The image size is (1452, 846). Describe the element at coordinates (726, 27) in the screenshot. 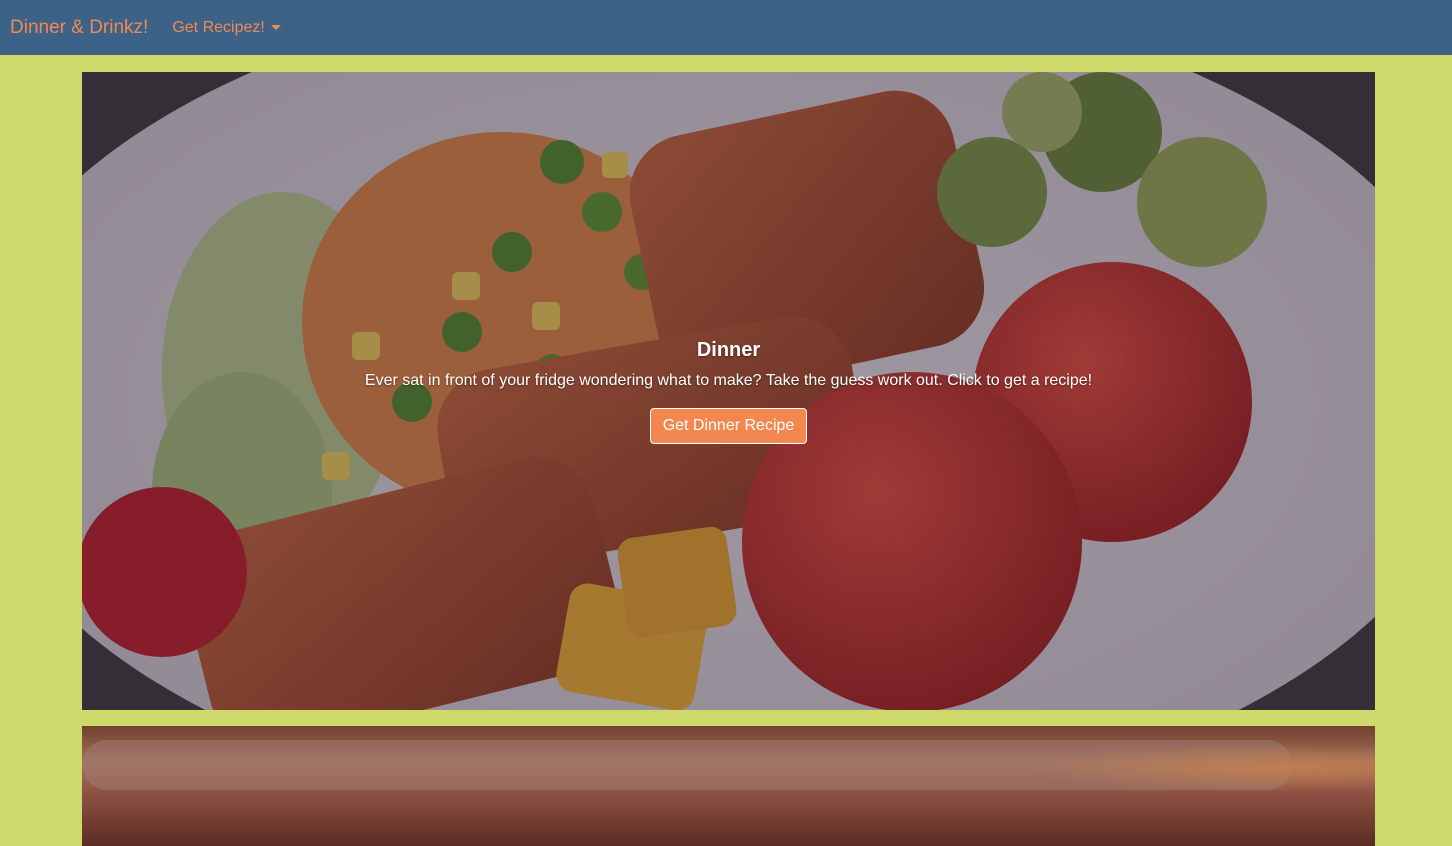

I see `navbar: Dinner & Drinkz! Get Recipez!` at that location.